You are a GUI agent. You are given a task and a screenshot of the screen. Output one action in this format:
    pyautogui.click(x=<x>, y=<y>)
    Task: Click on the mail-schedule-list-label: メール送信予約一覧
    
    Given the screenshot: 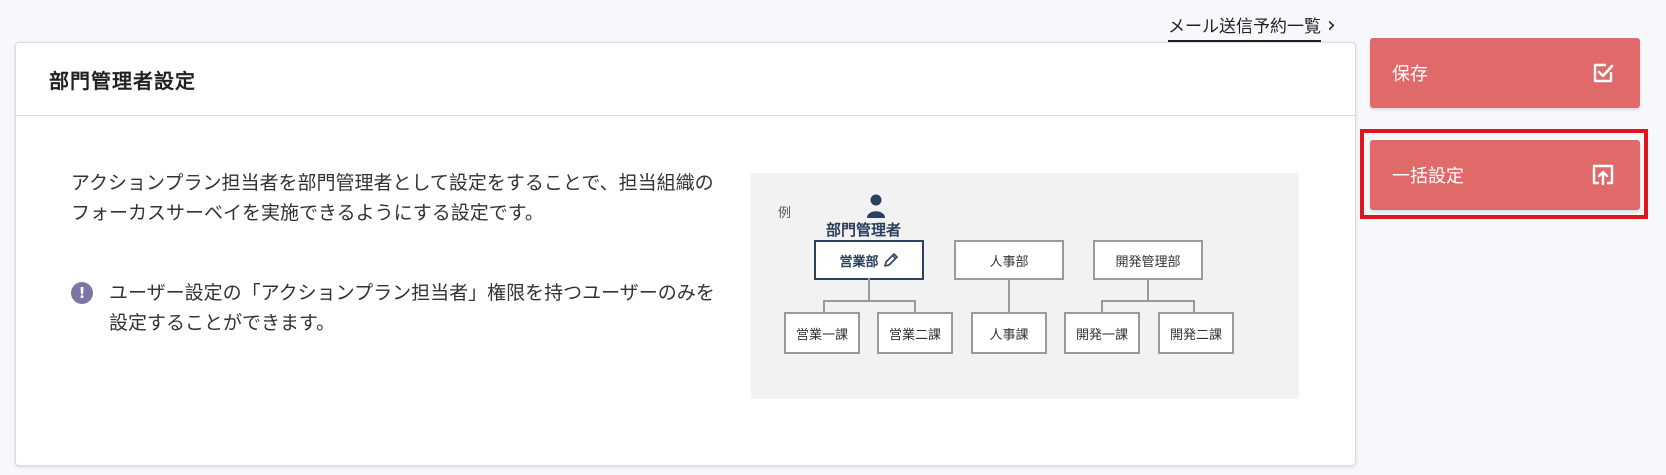 What is the action you would take?
    pyautogui.click(x=1244, y=27)
    